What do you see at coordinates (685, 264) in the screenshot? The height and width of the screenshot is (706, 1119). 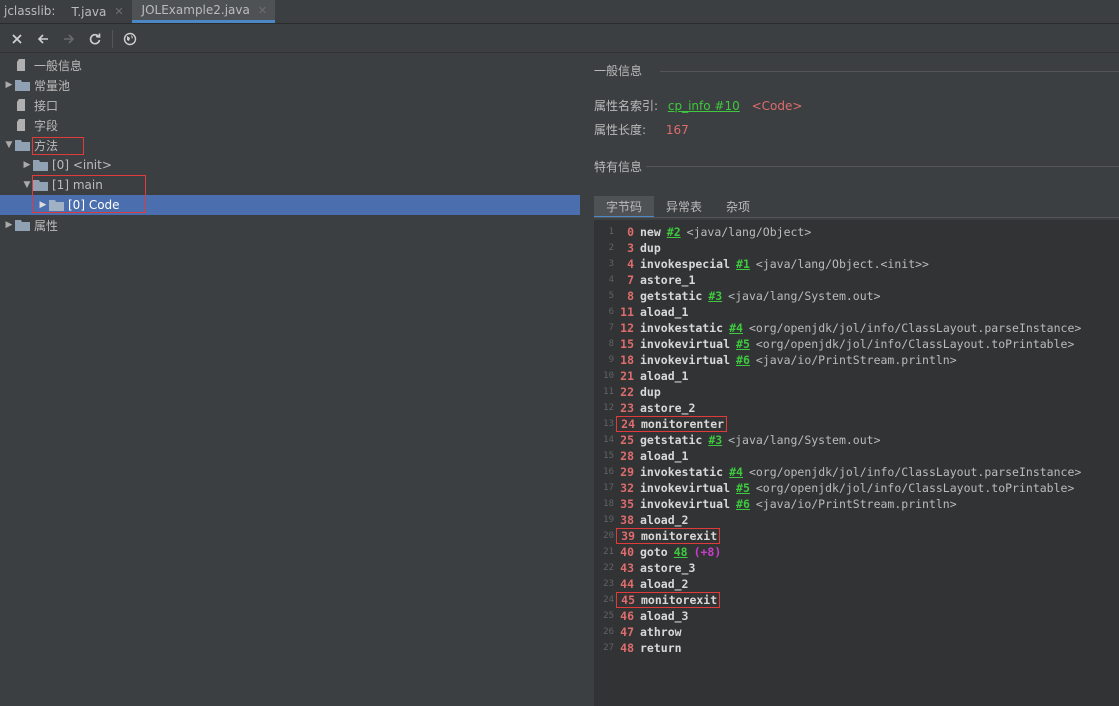 I see `opcode: invokespecial` at bounding box center [685, 264].